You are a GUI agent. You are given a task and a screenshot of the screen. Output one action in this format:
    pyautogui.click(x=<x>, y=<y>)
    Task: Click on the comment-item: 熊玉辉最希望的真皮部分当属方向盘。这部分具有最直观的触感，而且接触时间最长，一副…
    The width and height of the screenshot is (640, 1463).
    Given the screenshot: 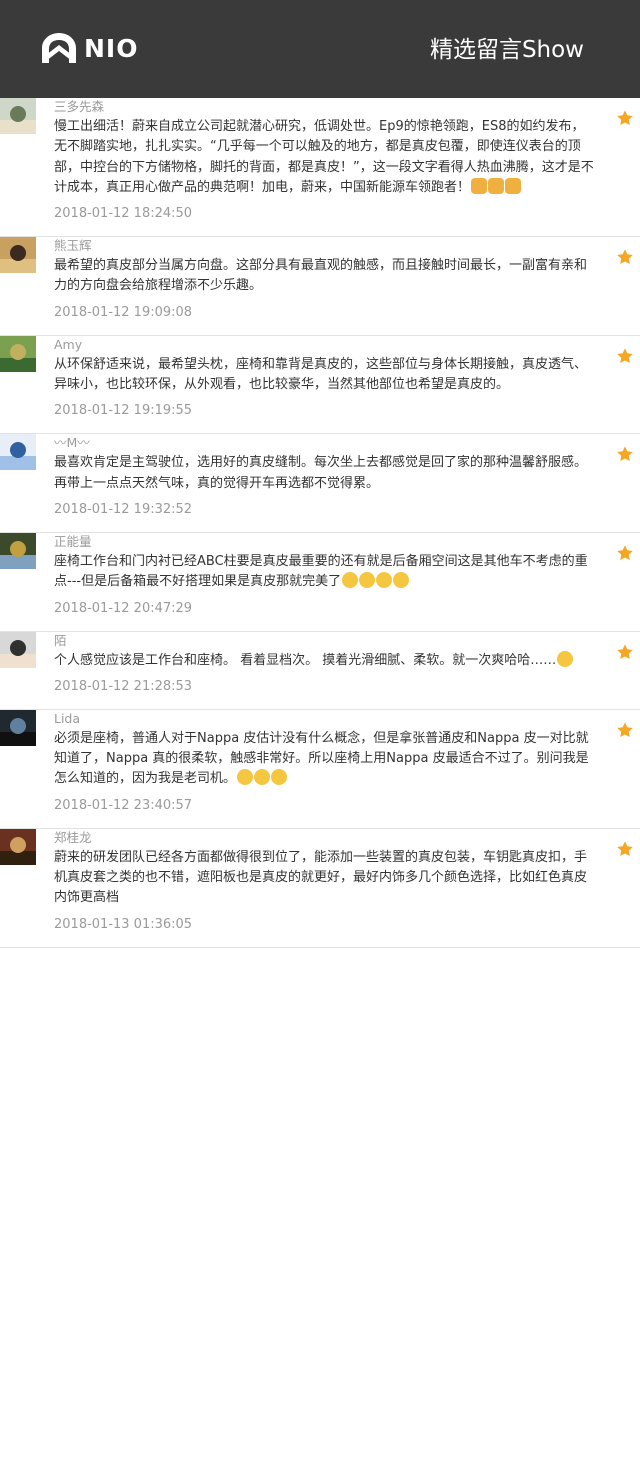 What is the action you would take?
    pyautogui.click(x=320, y=286)
    